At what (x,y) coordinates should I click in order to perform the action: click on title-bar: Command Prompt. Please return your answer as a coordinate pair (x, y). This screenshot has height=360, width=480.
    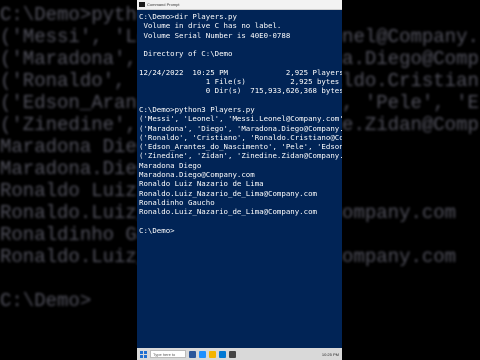
    Looking at the image, I should click on (239, 5).